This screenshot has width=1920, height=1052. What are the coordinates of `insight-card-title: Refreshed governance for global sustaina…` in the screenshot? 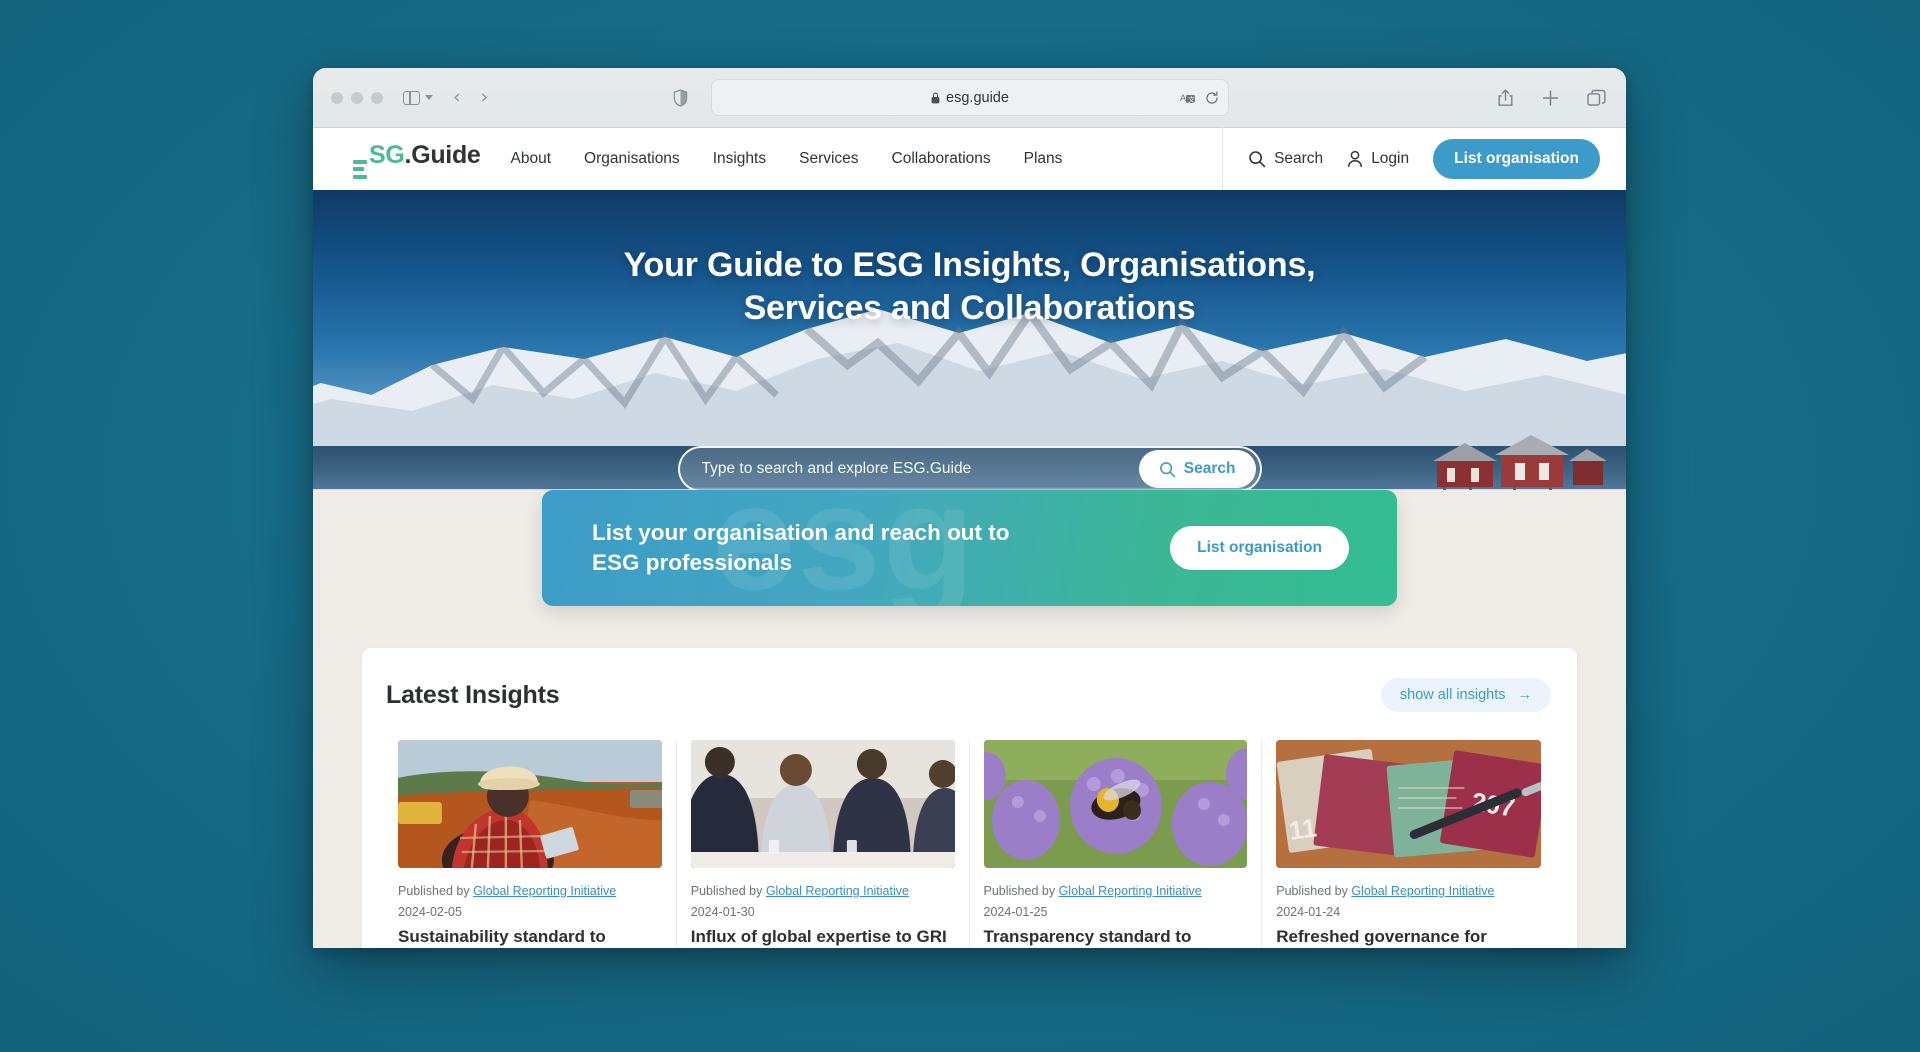 It's located at (1408, 937).